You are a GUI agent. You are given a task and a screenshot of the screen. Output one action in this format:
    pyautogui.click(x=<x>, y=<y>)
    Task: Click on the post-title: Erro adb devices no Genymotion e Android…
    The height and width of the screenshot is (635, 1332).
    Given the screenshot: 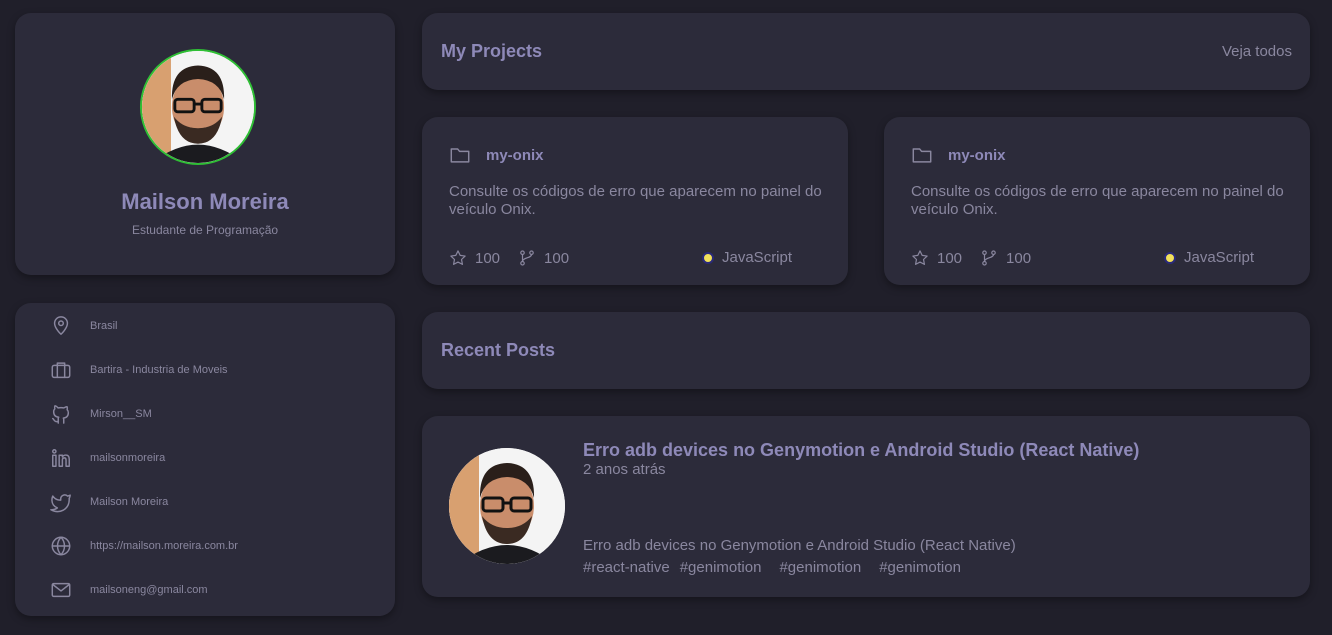 What is the action you would take?
    pyautogui.click(x=861, y=450)
    